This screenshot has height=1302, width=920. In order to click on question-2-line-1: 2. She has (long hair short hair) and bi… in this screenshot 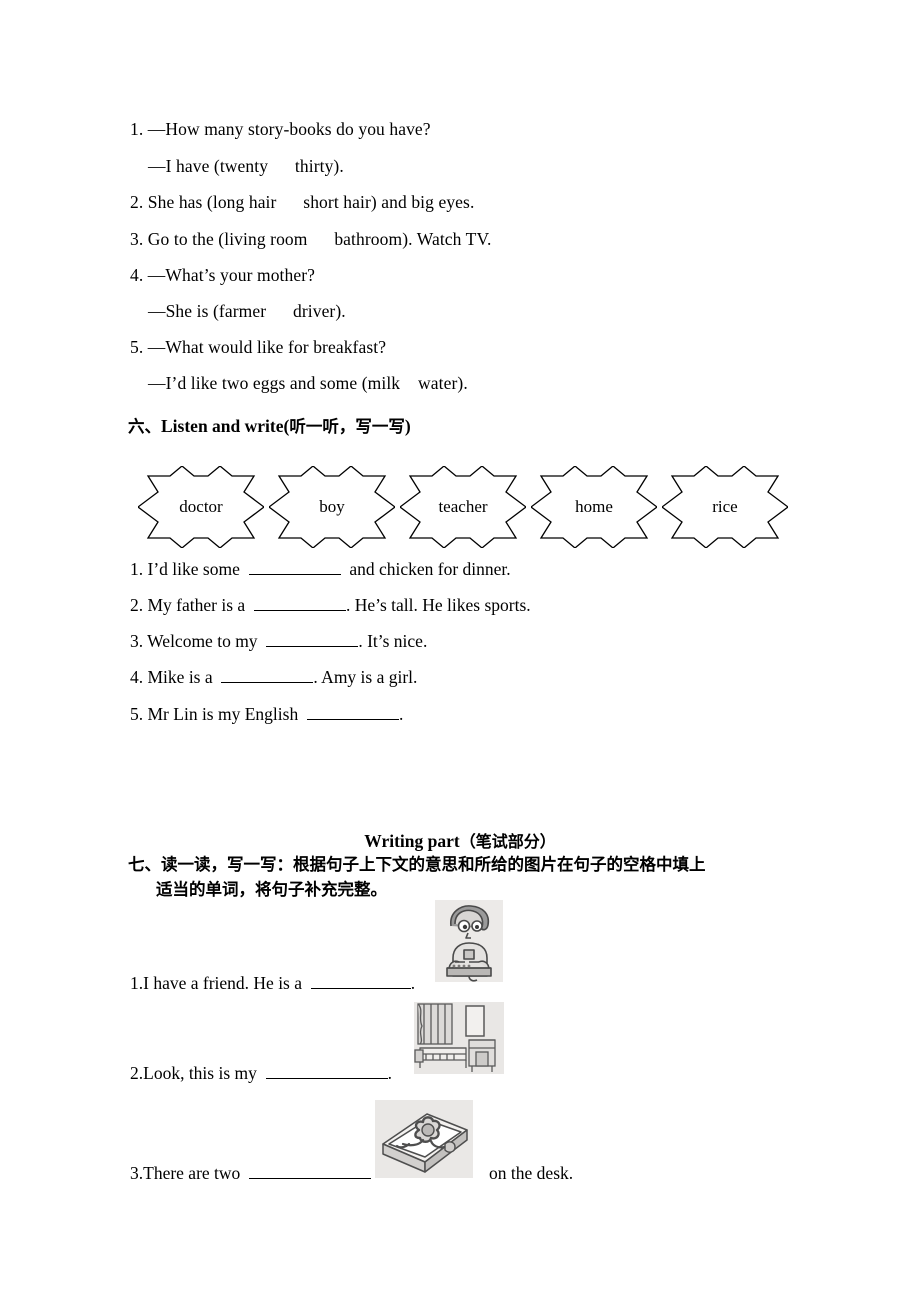, I will do `click(302, 202)`.